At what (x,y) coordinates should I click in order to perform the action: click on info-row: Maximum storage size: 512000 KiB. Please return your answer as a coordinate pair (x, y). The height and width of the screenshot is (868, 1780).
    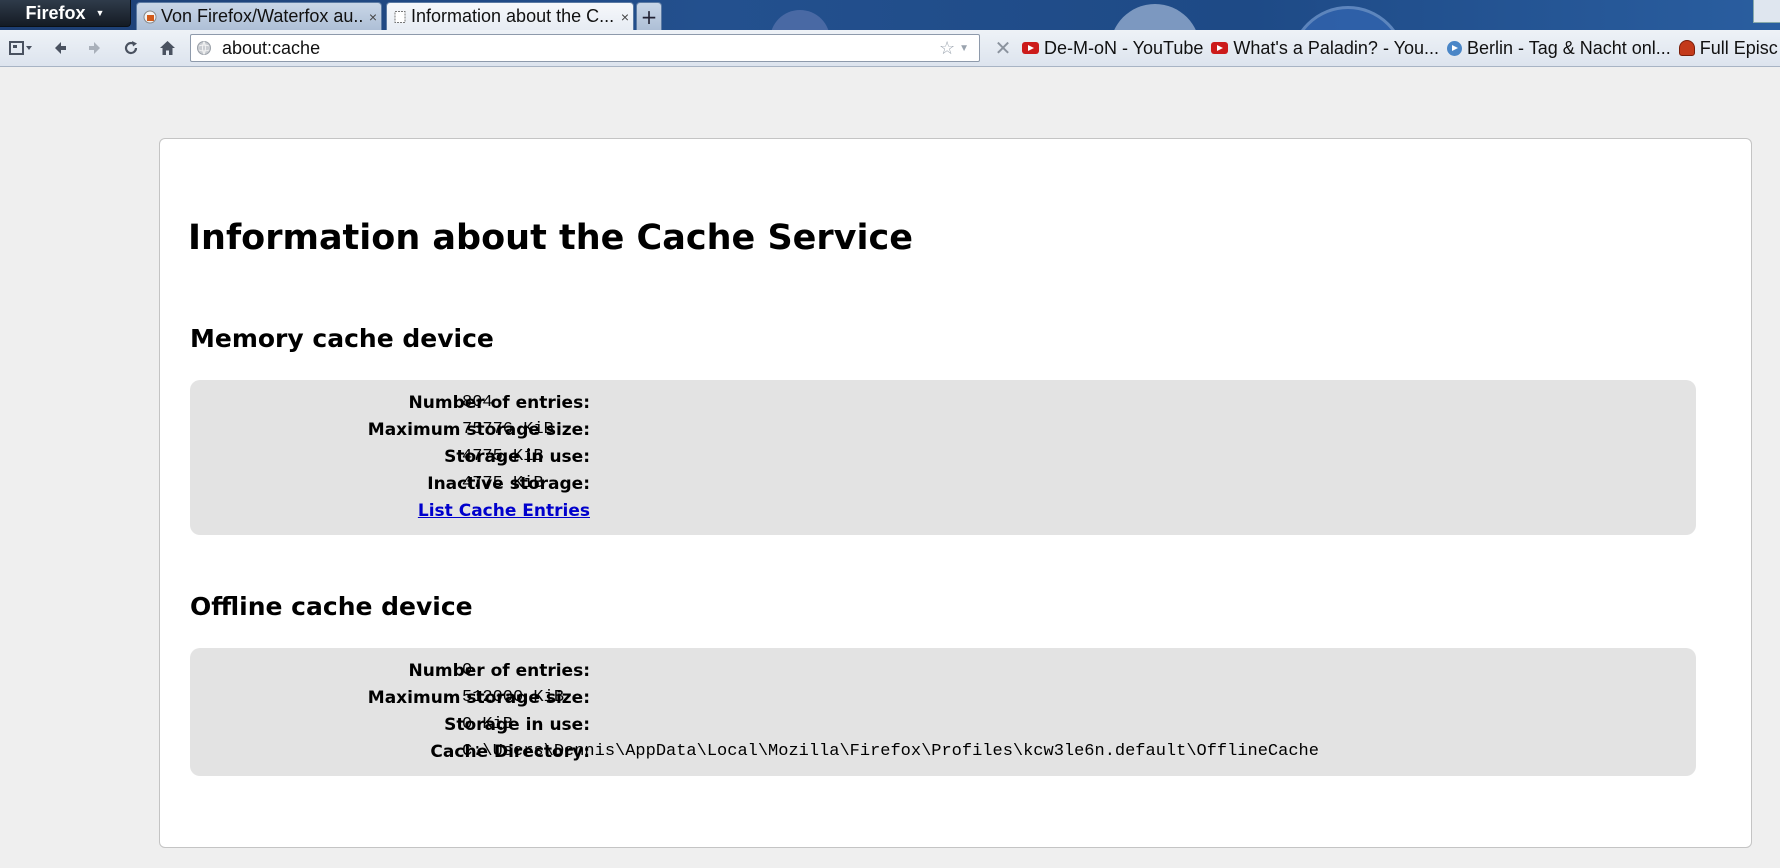
    Looking at the image, I should click on (943, 700).